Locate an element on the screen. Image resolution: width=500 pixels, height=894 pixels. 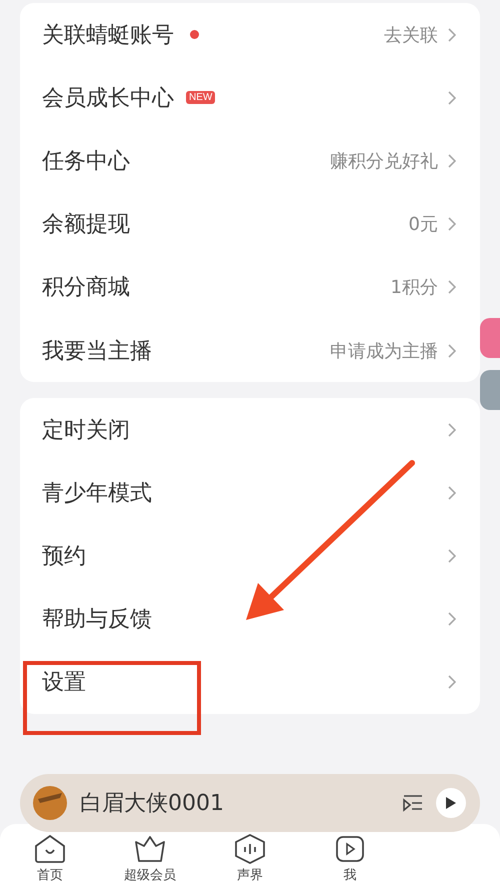
menu-label: 定时关闭 is located at coordinates (86, 430).